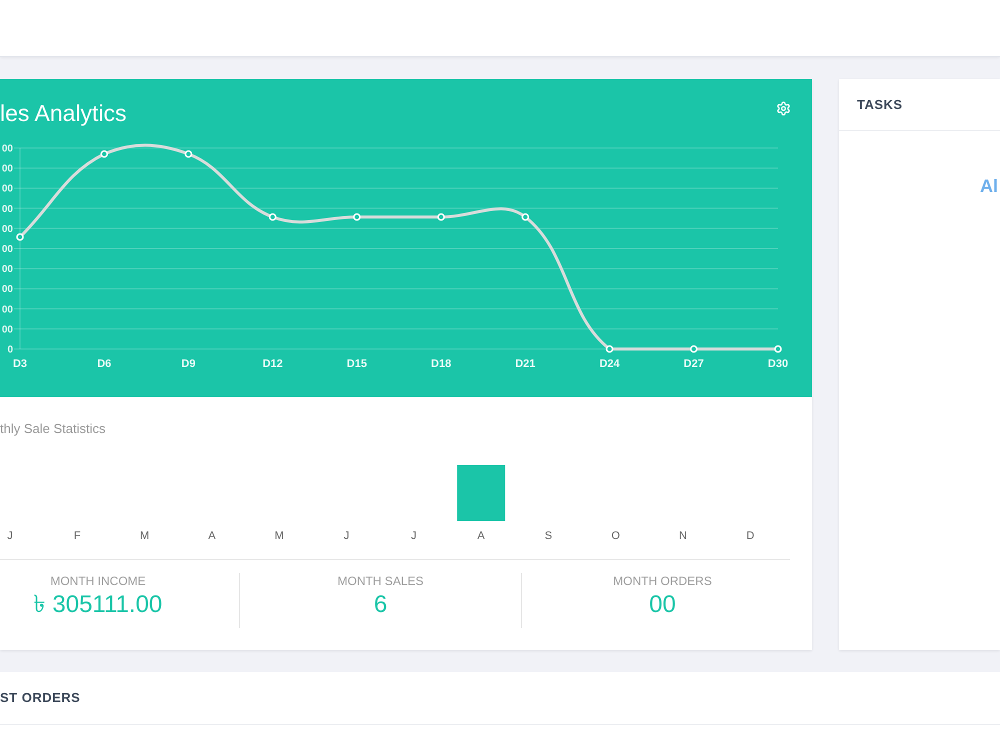 This screenshot has height=750, width=1000. Describe the element at coordinates (441, 364) in the screenshot. I see `axis-label: D18` at that location.